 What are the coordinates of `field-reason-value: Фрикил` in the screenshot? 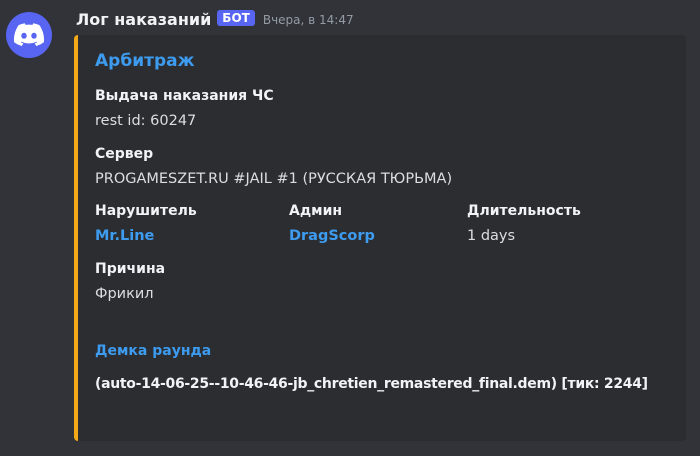 It's located at (124, 294).